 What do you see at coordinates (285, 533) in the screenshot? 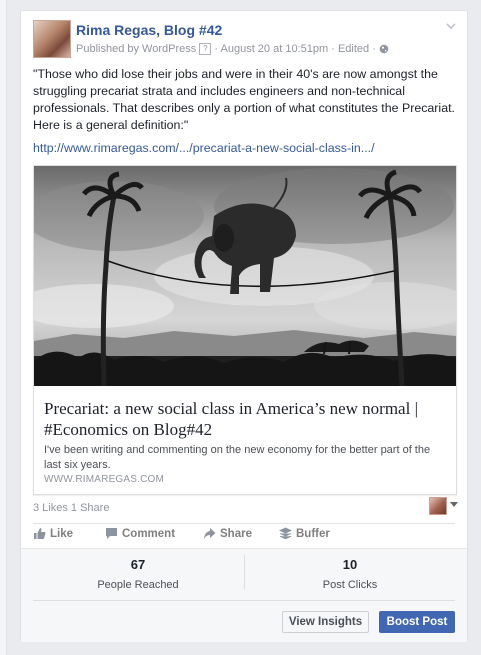
I see `buffer-icon` at bounding box center [285, 533].